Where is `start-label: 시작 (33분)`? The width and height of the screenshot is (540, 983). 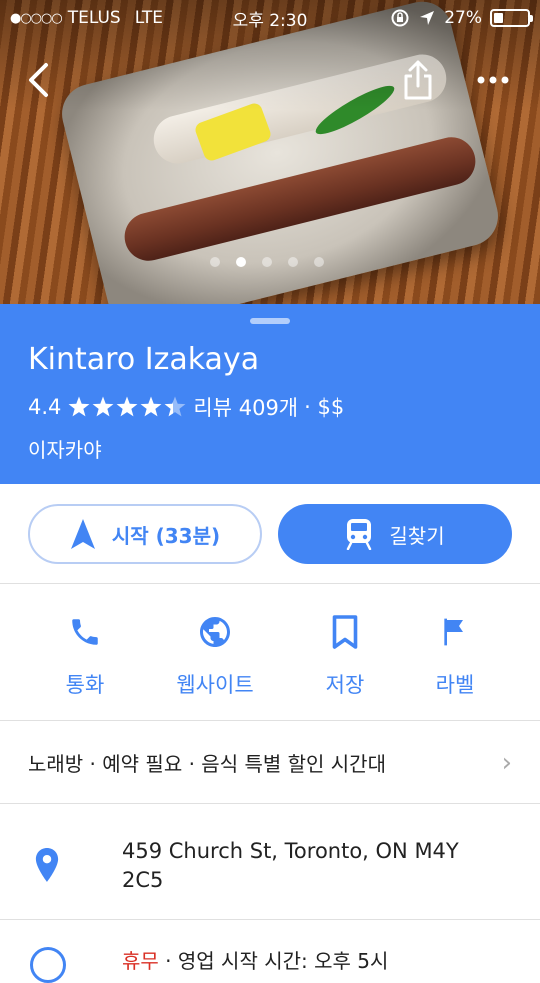
start-label: 시작 (33분) is located at coordinates (166, 535).